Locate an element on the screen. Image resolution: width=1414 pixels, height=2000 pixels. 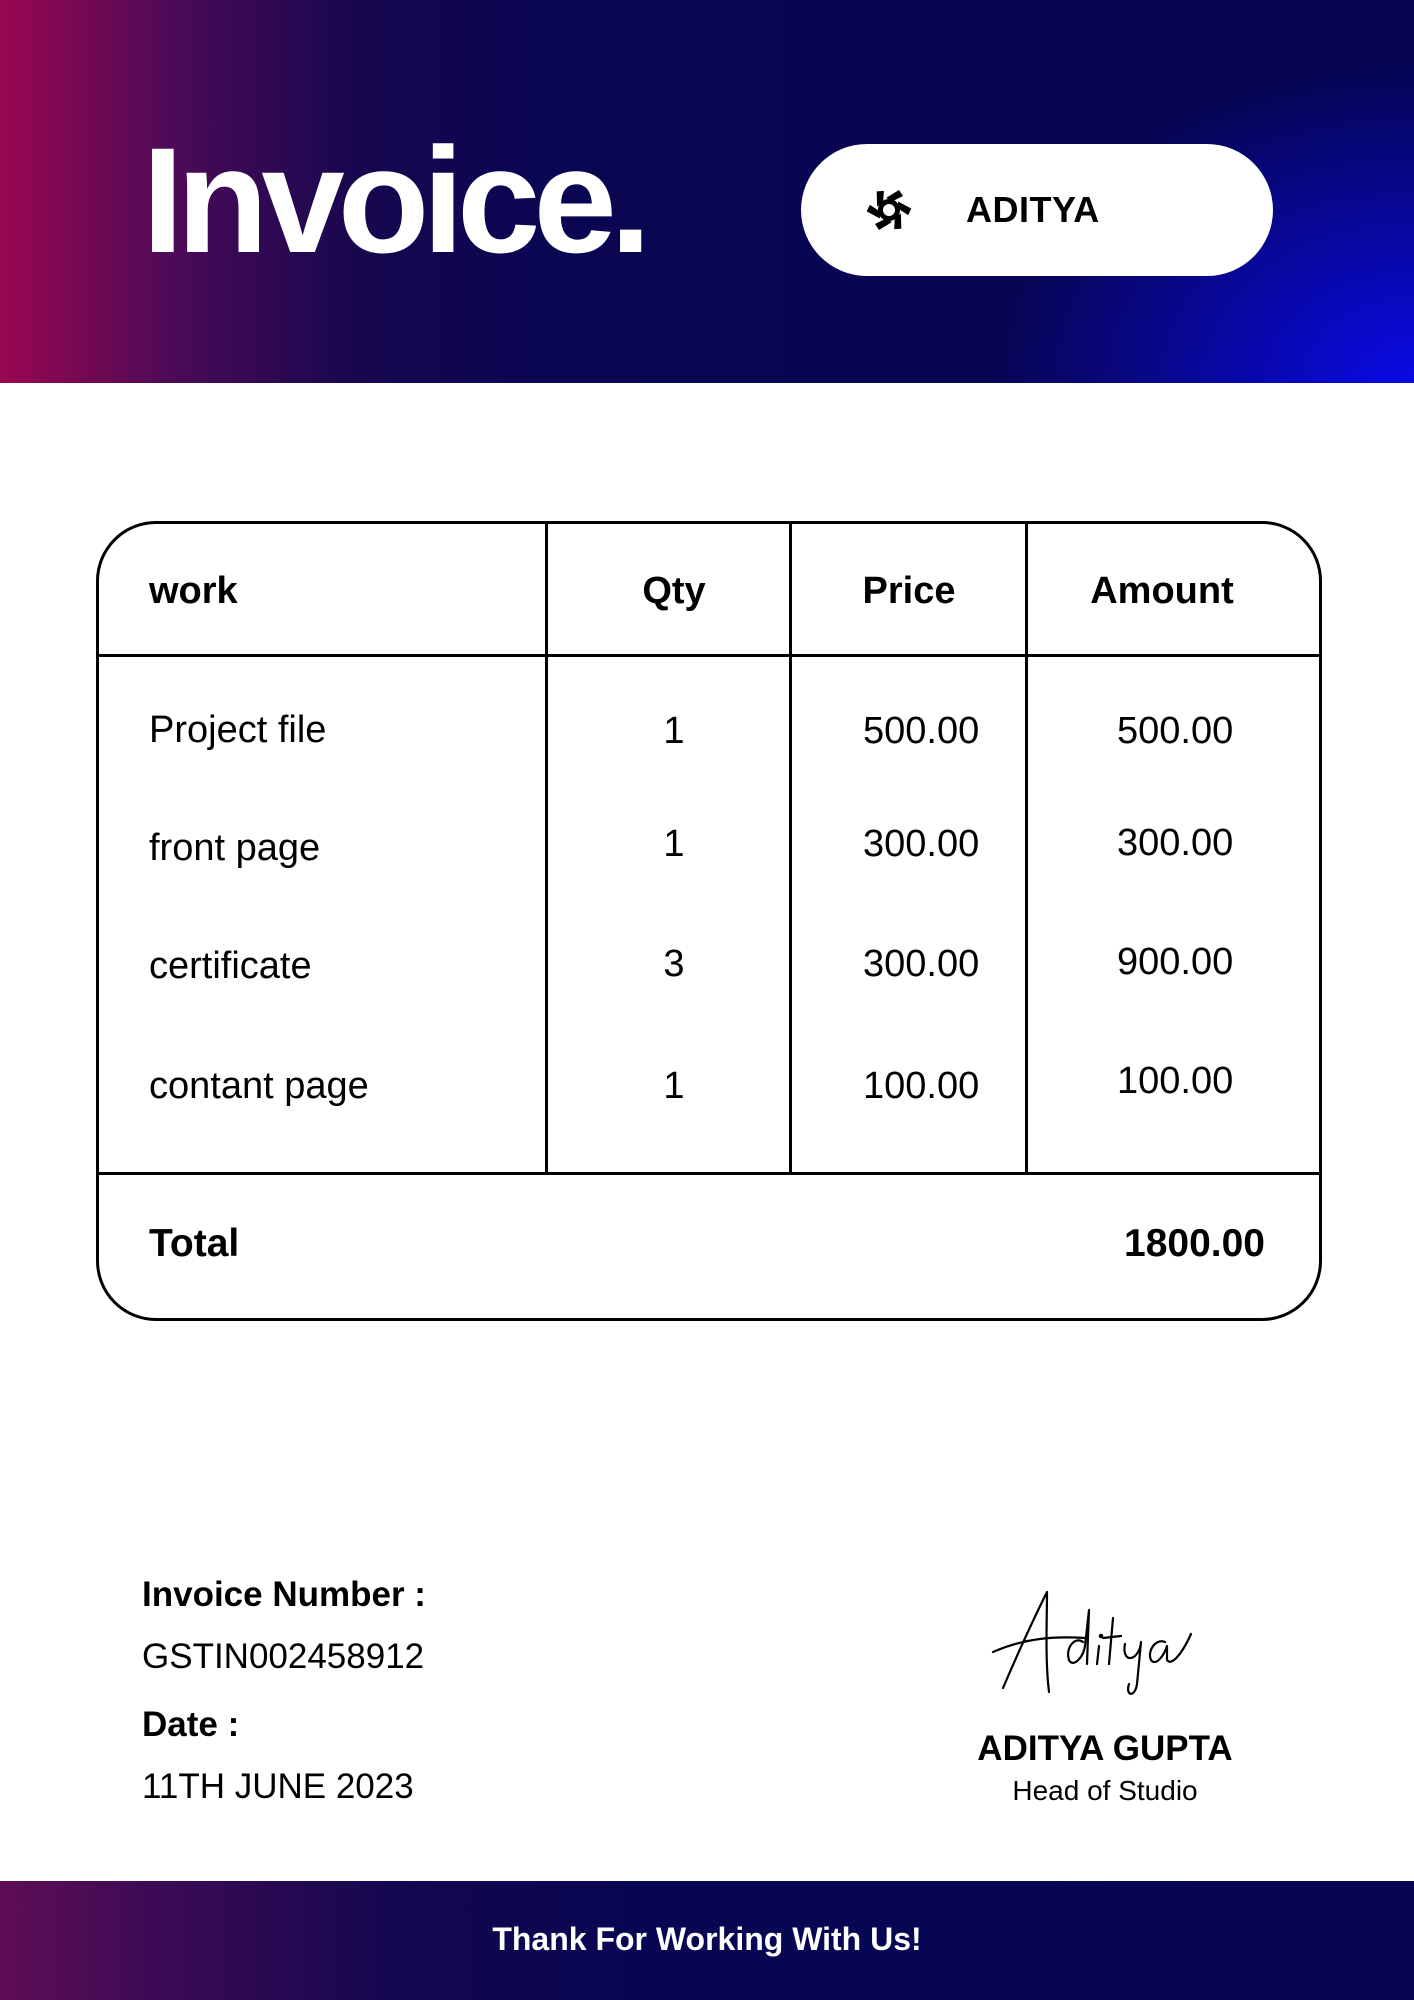
row-qty: 3 is located at coordinates (674, 964).